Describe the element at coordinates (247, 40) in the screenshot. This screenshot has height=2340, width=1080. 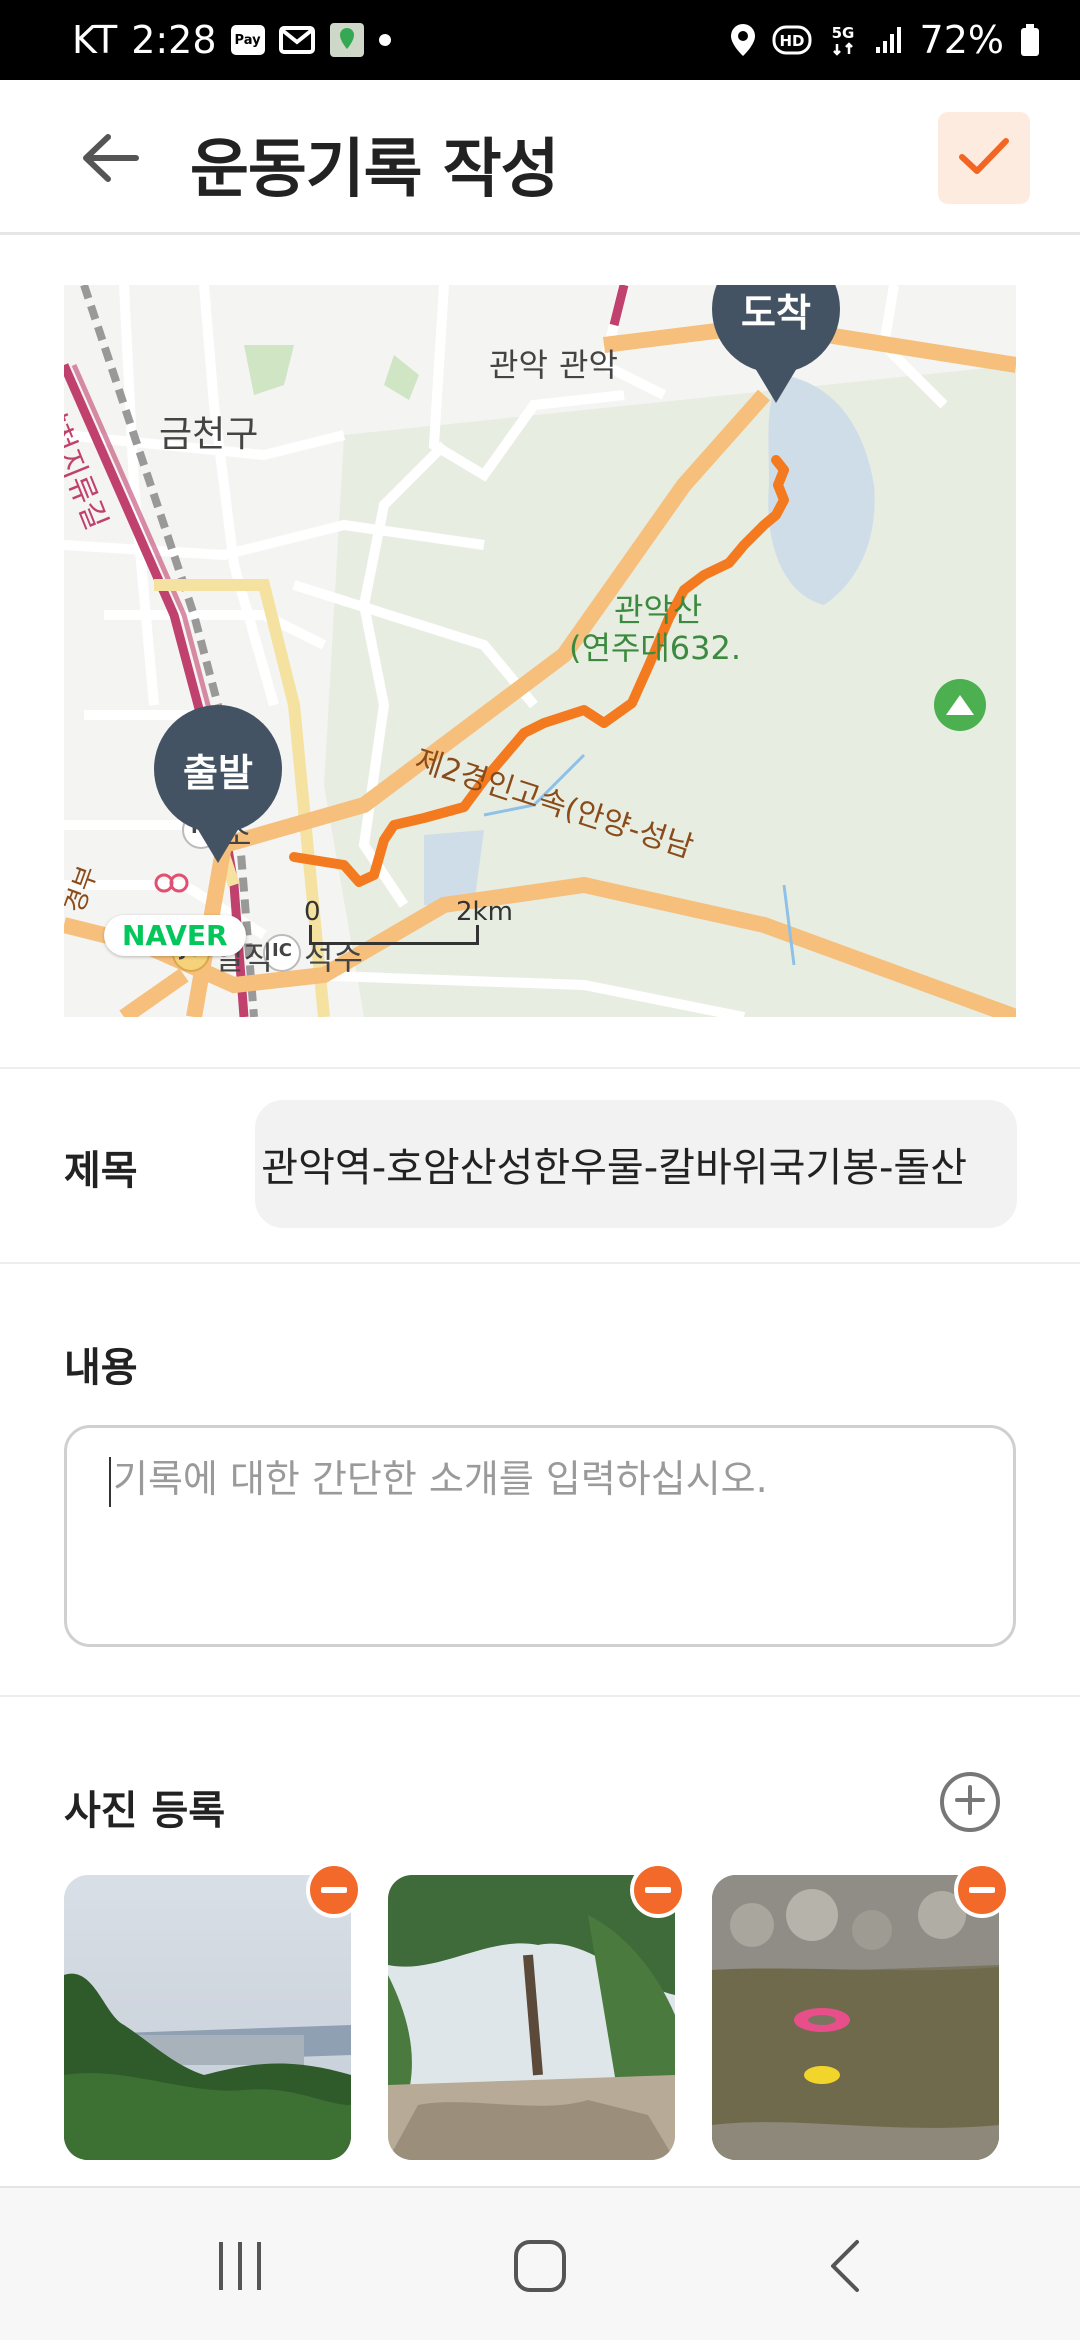
I see `pay-icon: Pay` at that location.